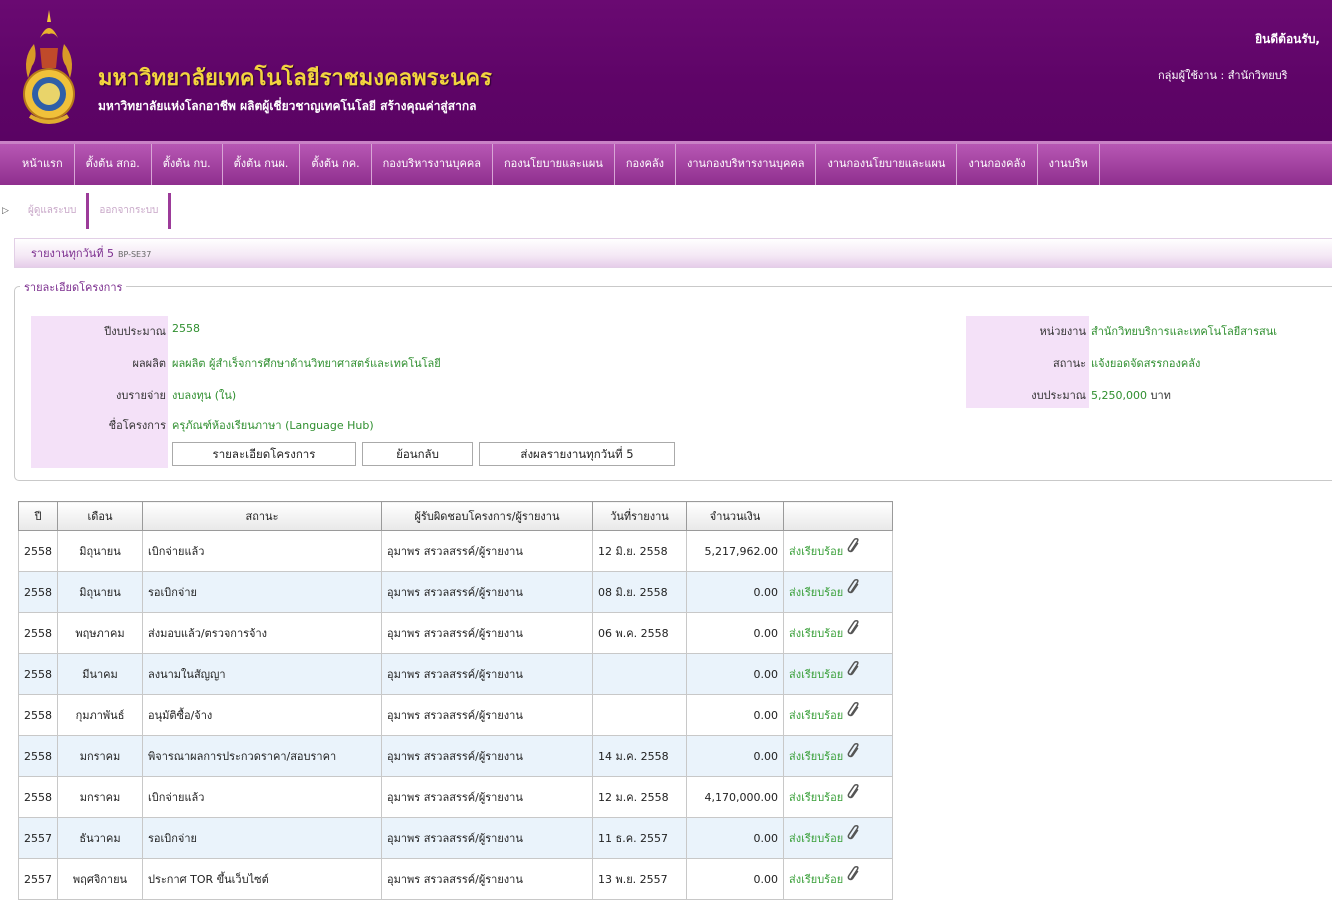 Image resolution: width=1332 pixels, height=902 pixels. I want to click on page-title: รายงานทุกวันที่ 5, so click(72, 253).